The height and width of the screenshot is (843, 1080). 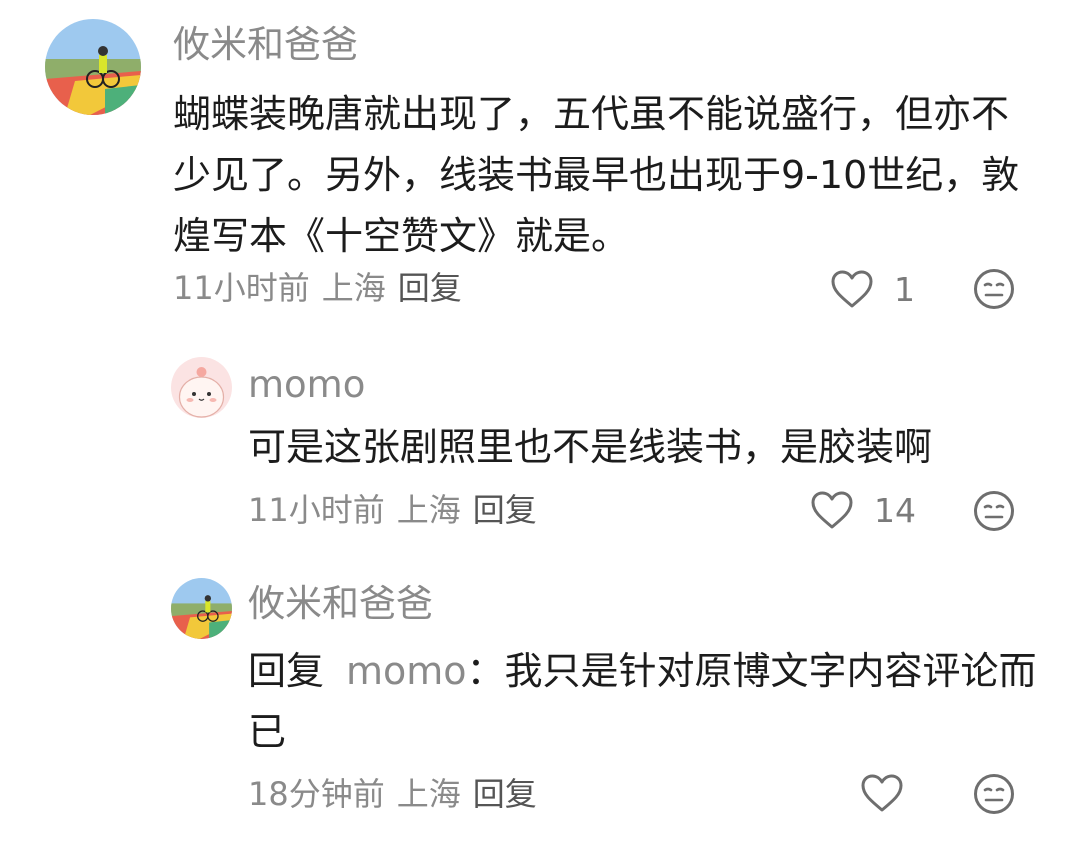 What do you see at coordinates (306, 384) in the screenshot?
I see `comment-author: momo` at bounding box center [306, 384].